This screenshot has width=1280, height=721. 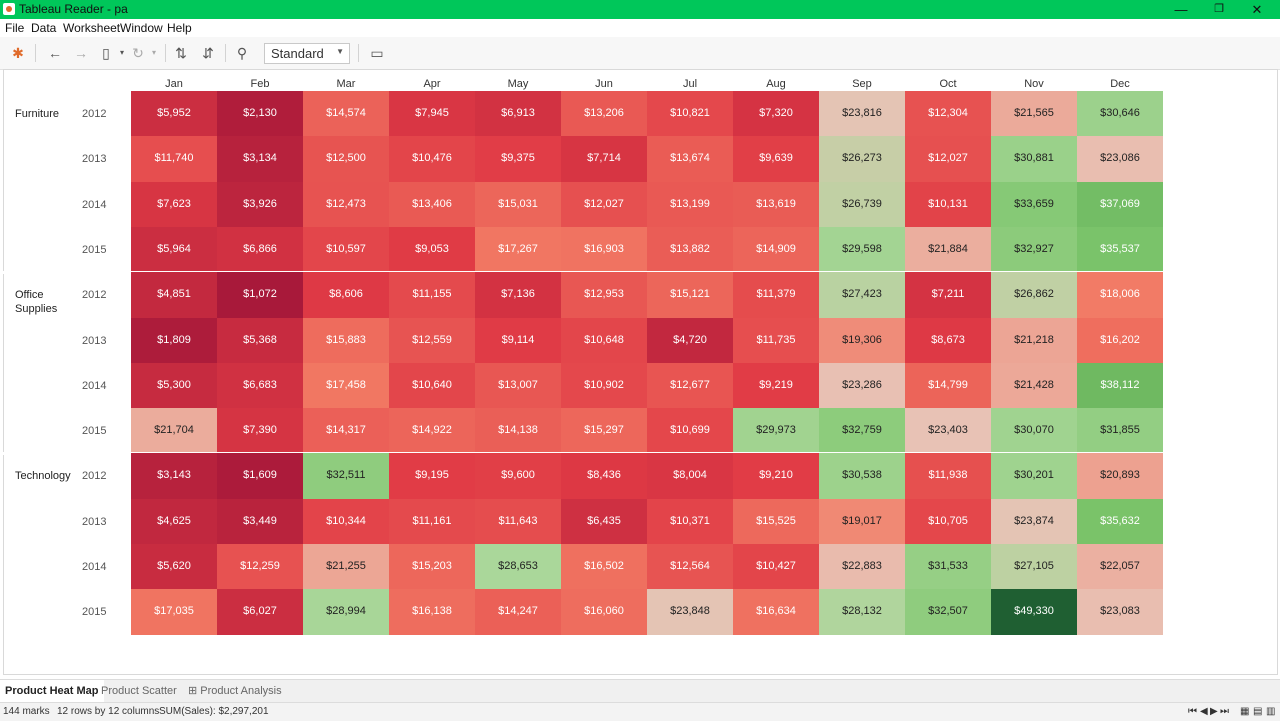 I want to click on heatmap-cell: $6,866, so click(x=260, y=249).